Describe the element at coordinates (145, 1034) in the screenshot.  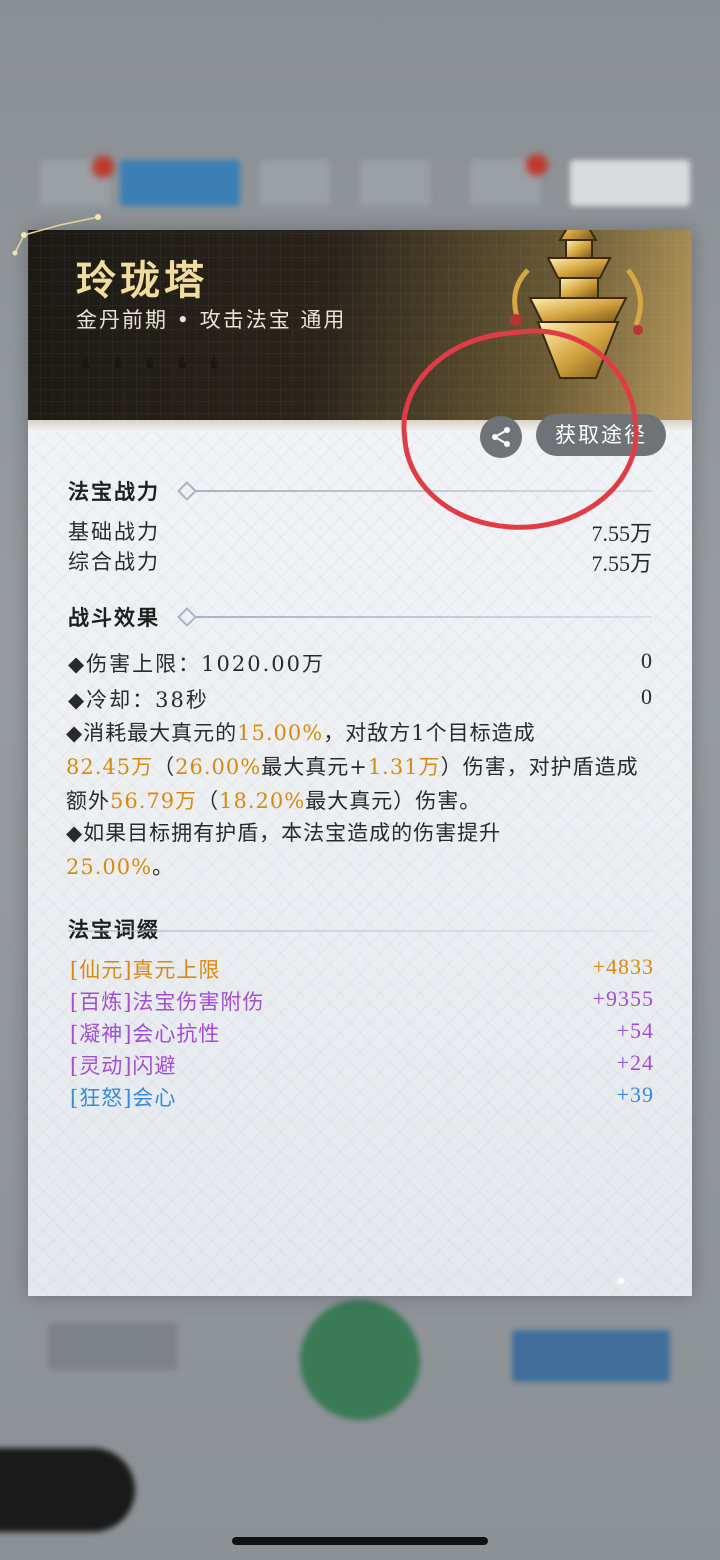
I see `affix-label: [凝神]会心抗性` at that location.